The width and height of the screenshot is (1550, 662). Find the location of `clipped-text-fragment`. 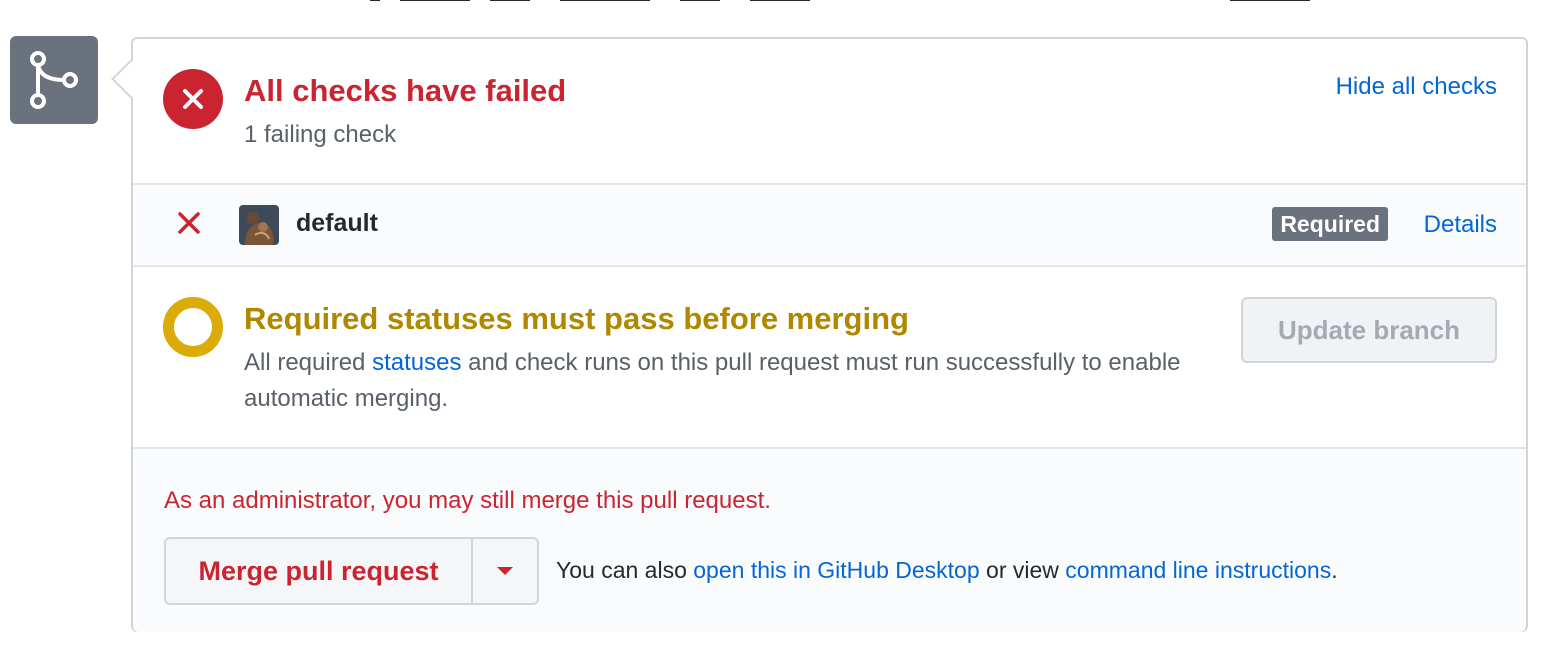

clipped-text-fragment is located at coordinates (840, 0).